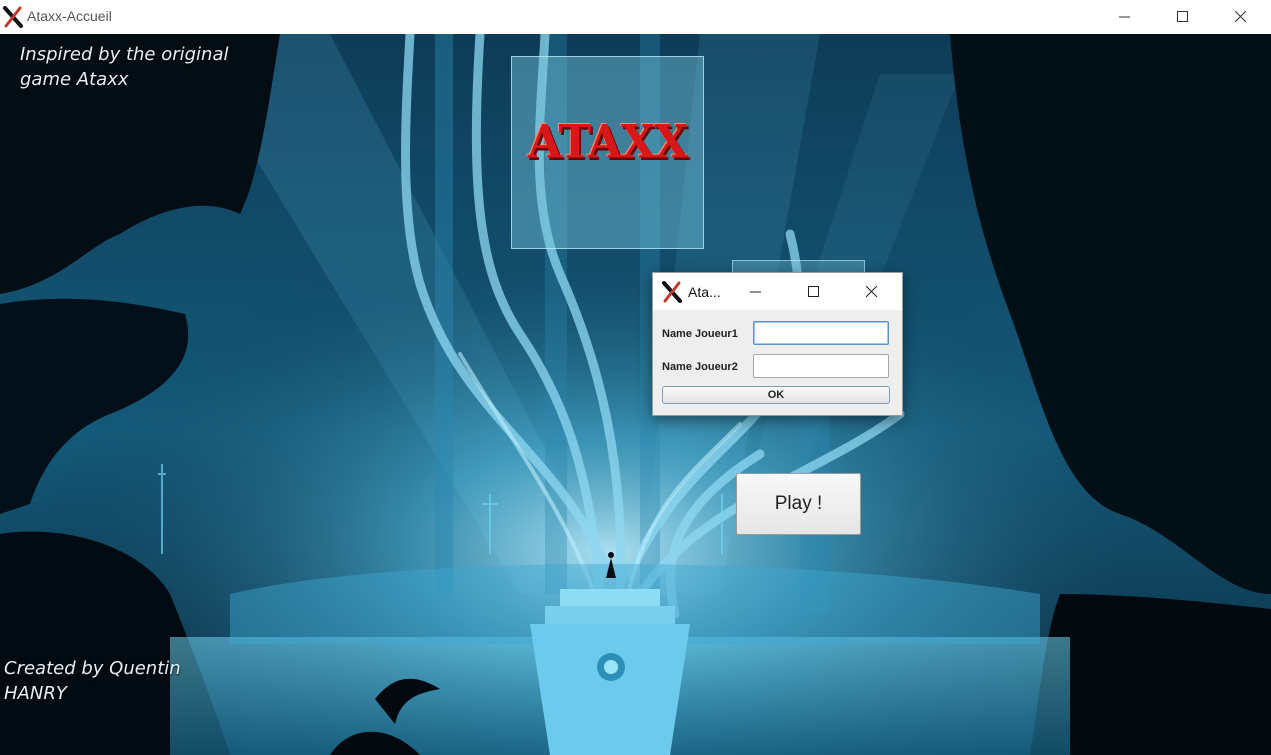 This screenshot has height=755, width=1271. I want to click on dialog-minimize-button, so click(756, 291).